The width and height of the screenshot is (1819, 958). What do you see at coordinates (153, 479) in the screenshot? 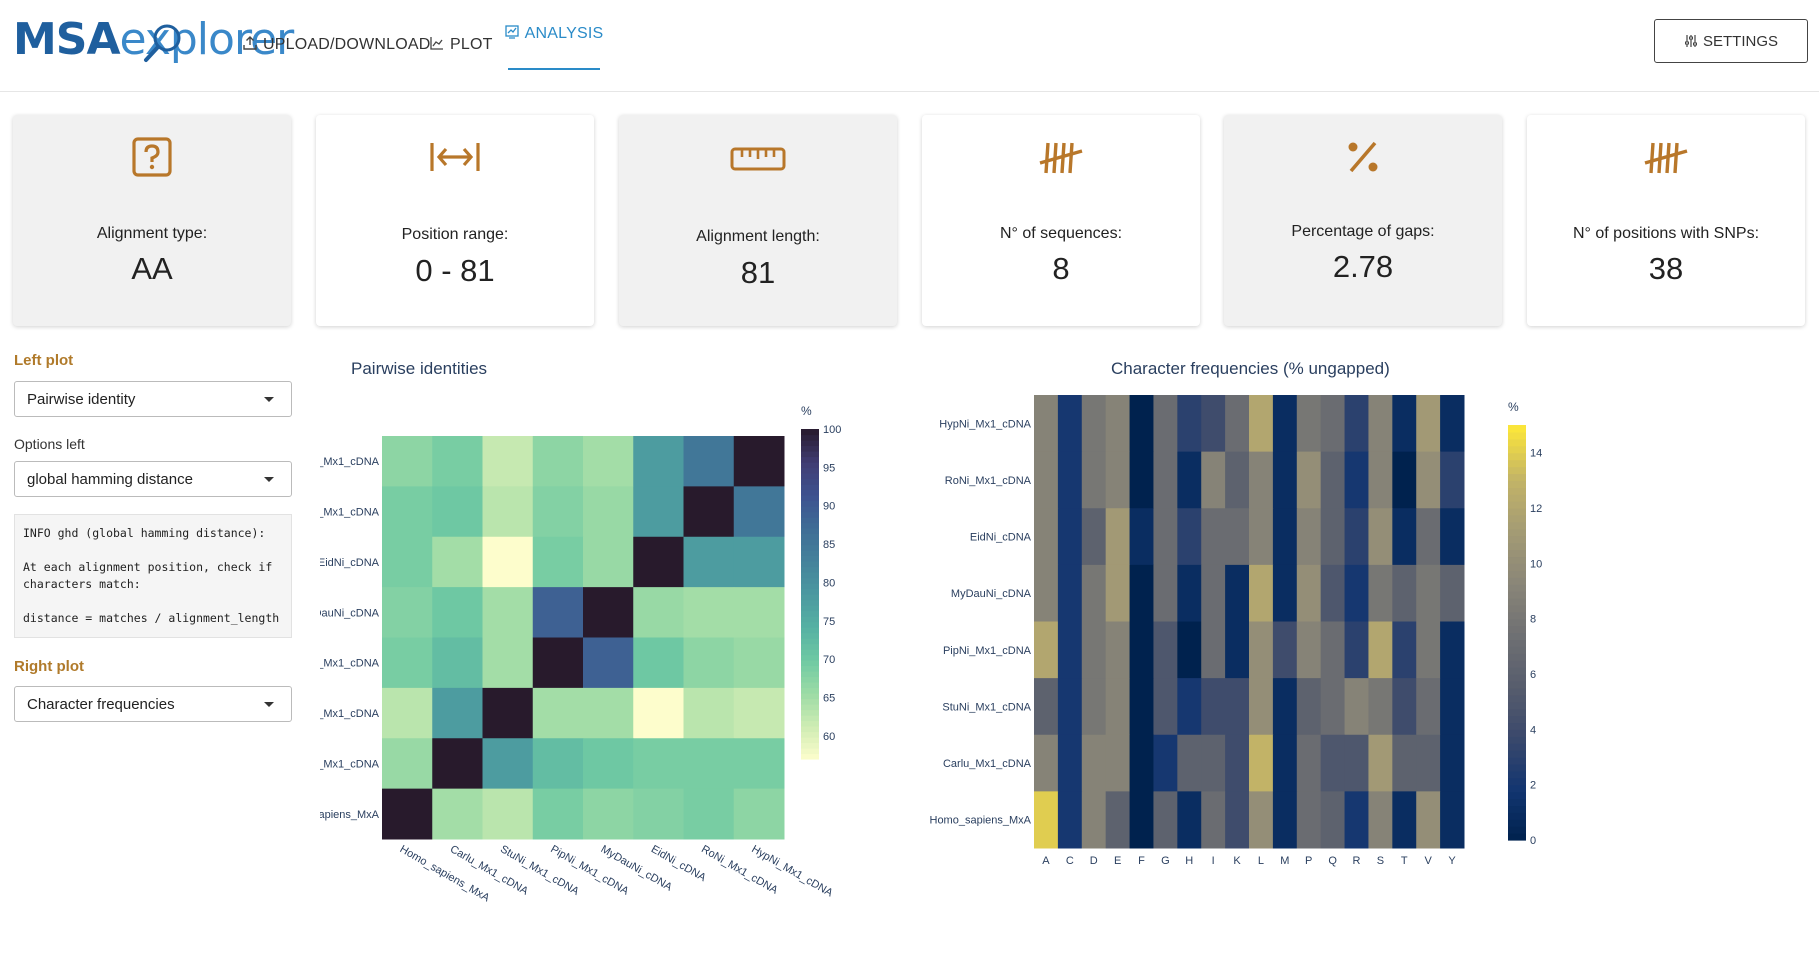
I see `options-left-select: global hamming distance` at bounding box center [153, 479].